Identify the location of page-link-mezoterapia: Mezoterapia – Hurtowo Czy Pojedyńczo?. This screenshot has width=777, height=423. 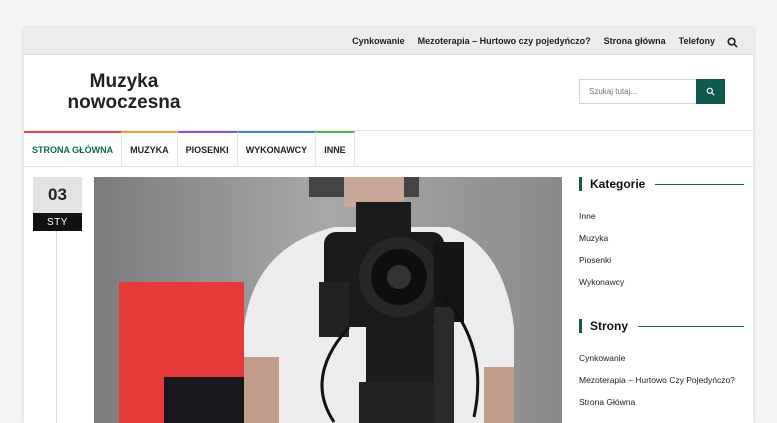
(661, 380).